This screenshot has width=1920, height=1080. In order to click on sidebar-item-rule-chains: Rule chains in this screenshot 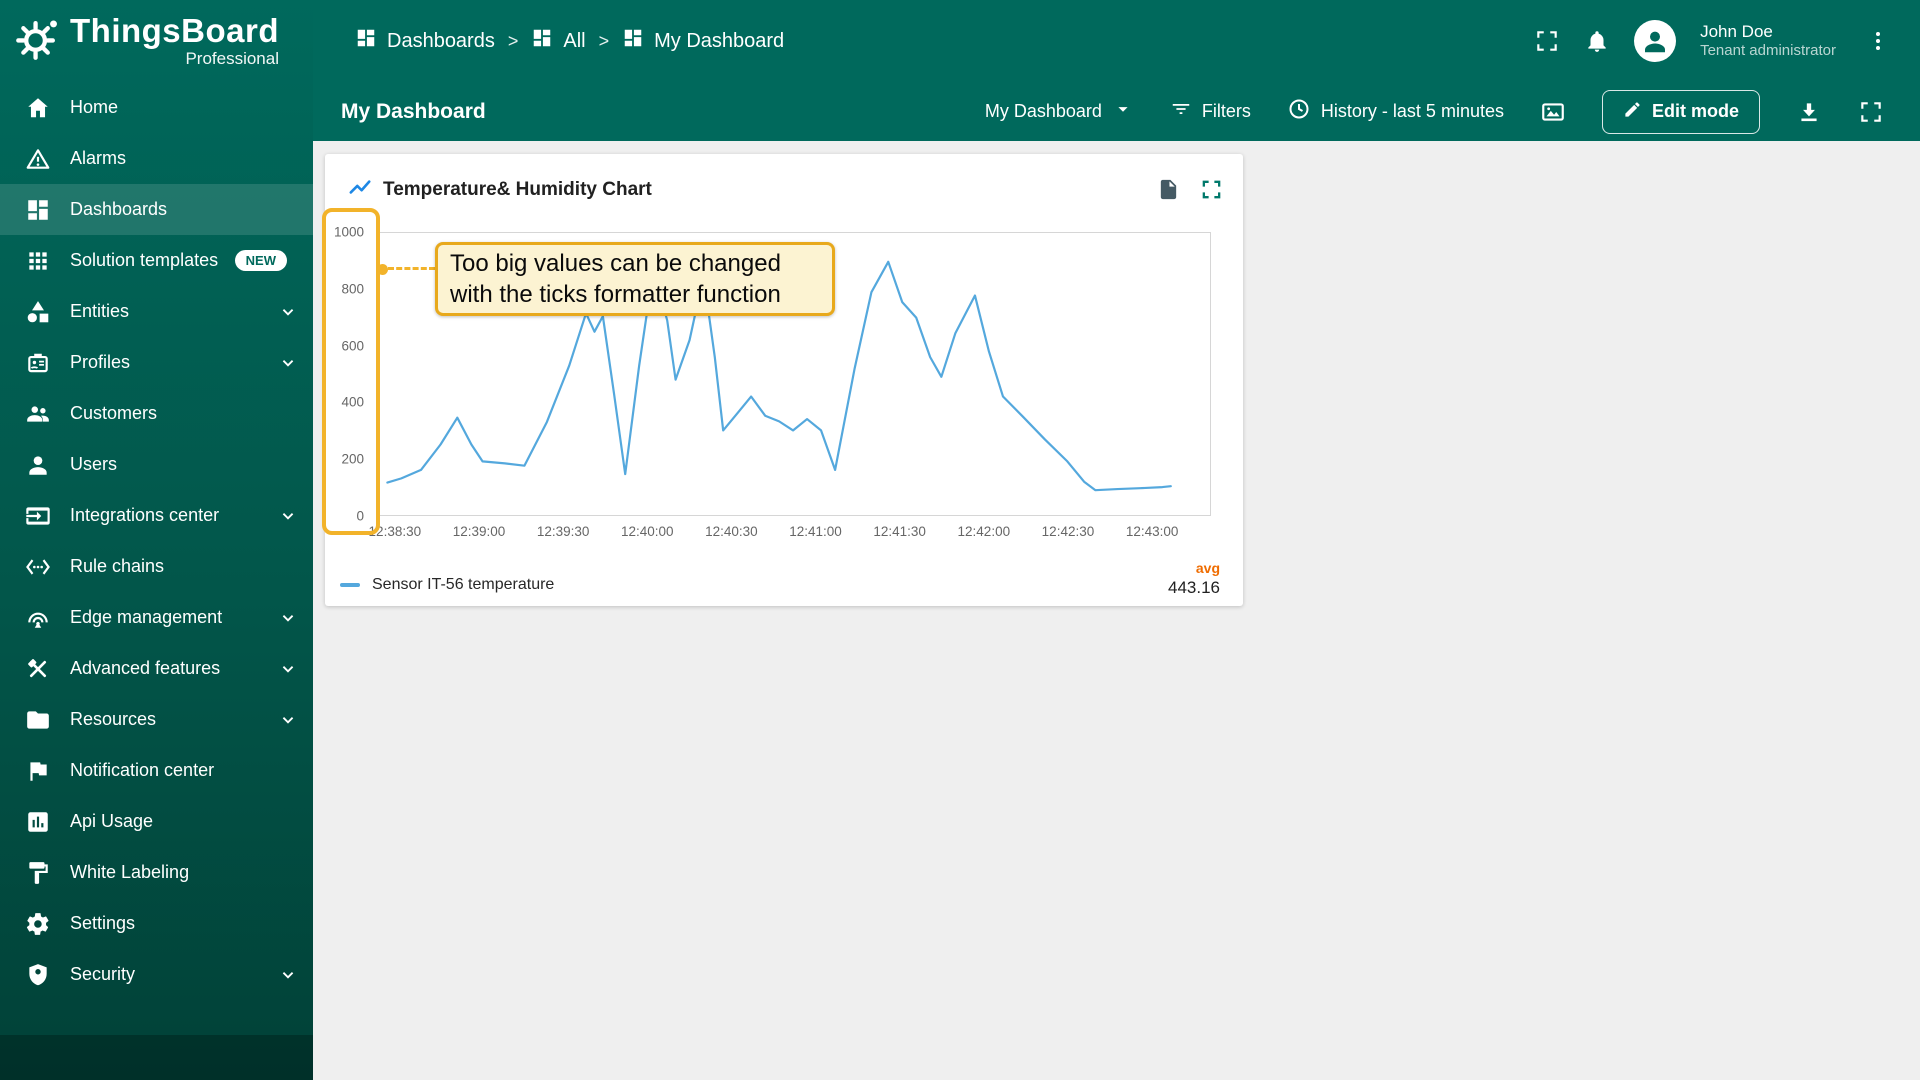, I will do `click(156, 566)`.